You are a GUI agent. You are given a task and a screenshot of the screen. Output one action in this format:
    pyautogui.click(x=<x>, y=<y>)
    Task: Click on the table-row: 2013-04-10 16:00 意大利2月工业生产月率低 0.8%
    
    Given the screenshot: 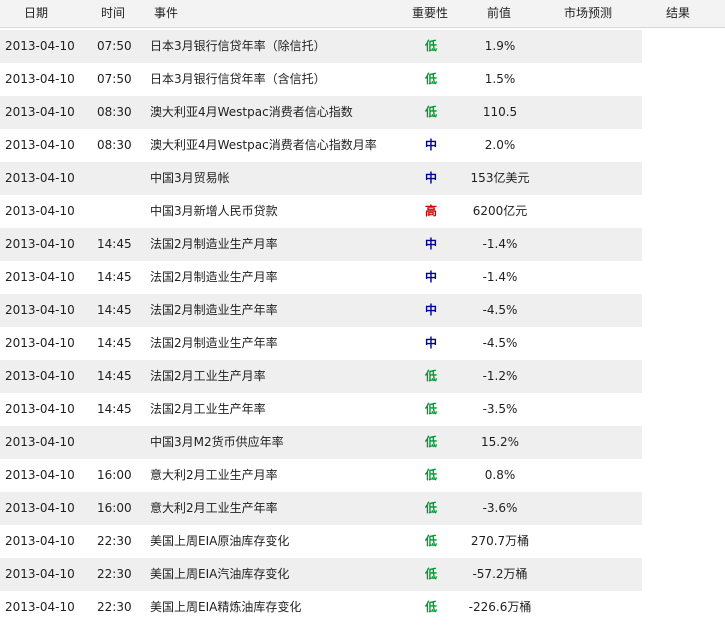 What is the action you would take?
    pyautogui.click(x=362, y=475)
    